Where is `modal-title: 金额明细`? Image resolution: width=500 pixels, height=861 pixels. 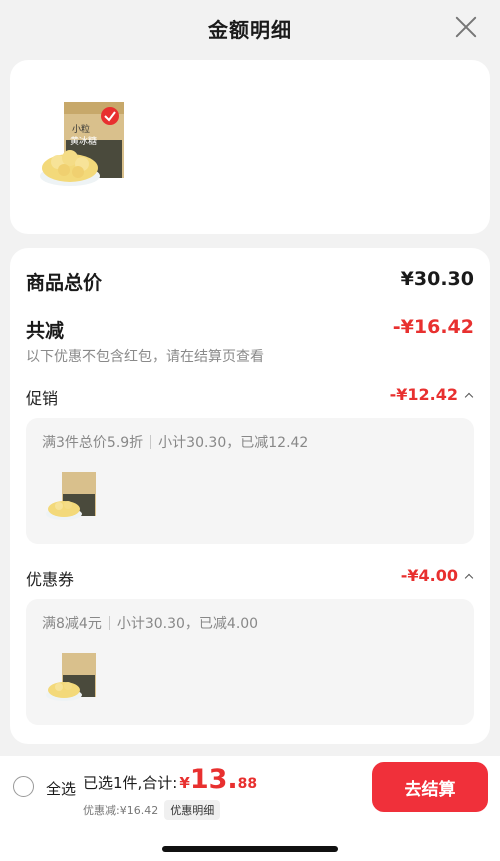
modal-title: 金额明细 is located at coordinates (250, 29).